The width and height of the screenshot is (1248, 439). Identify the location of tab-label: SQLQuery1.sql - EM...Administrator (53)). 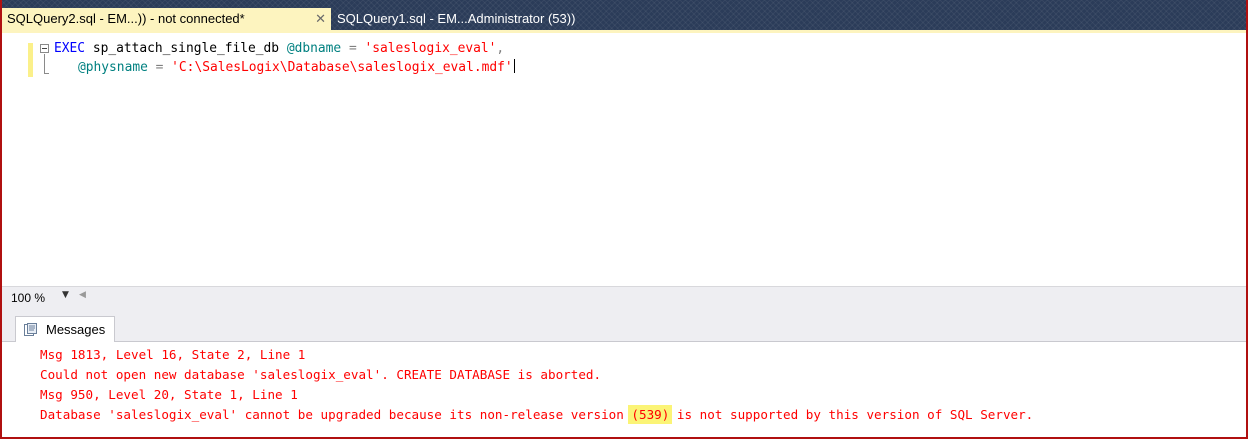
(456, 18).